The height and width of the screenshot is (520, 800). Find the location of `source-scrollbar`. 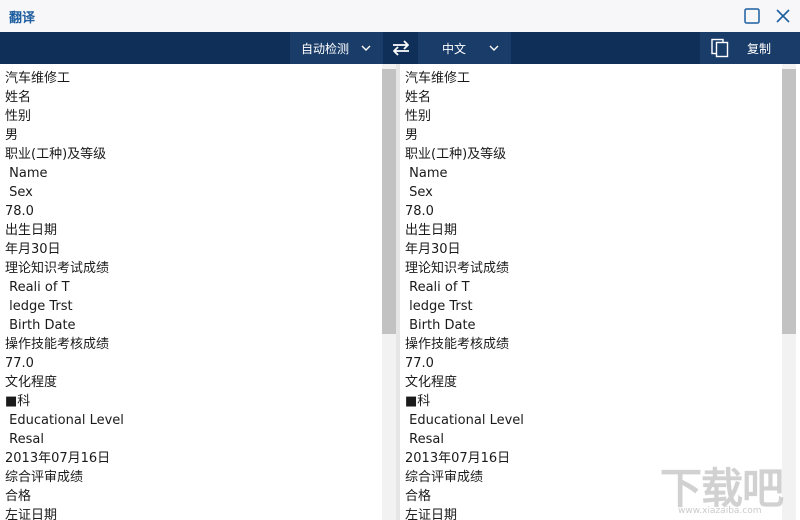

source-scrollbar is located at coordinates (389, 292).